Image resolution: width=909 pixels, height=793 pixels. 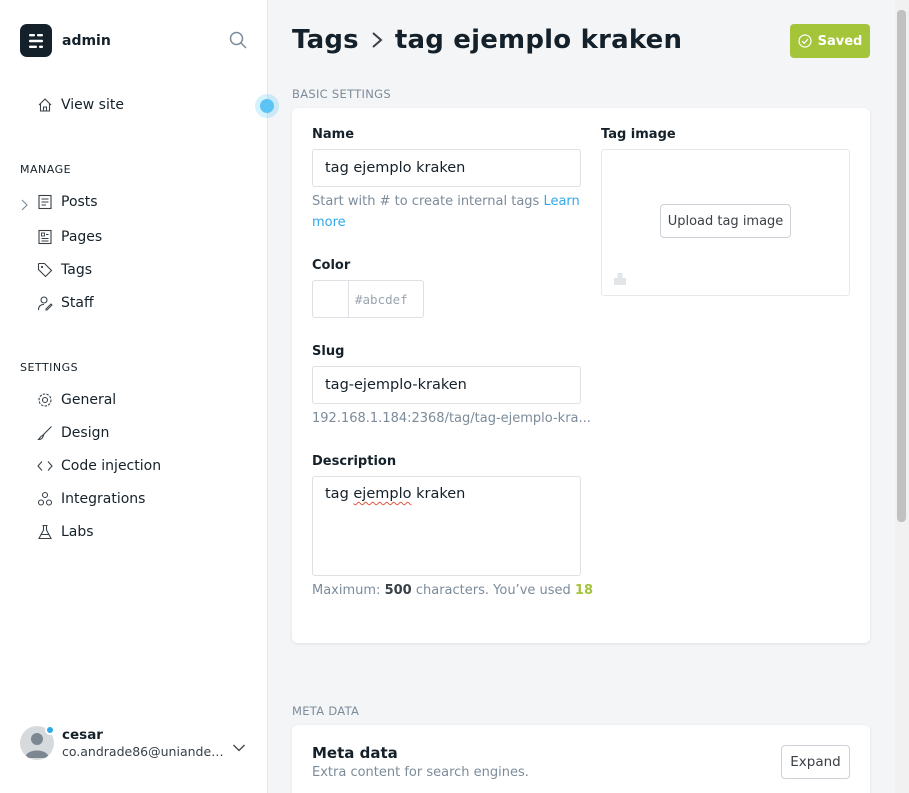 What do you see at coordinates (36, 40) in the screenshot?
I see `ghost-logo-icon` at bounding box center [36, 40].